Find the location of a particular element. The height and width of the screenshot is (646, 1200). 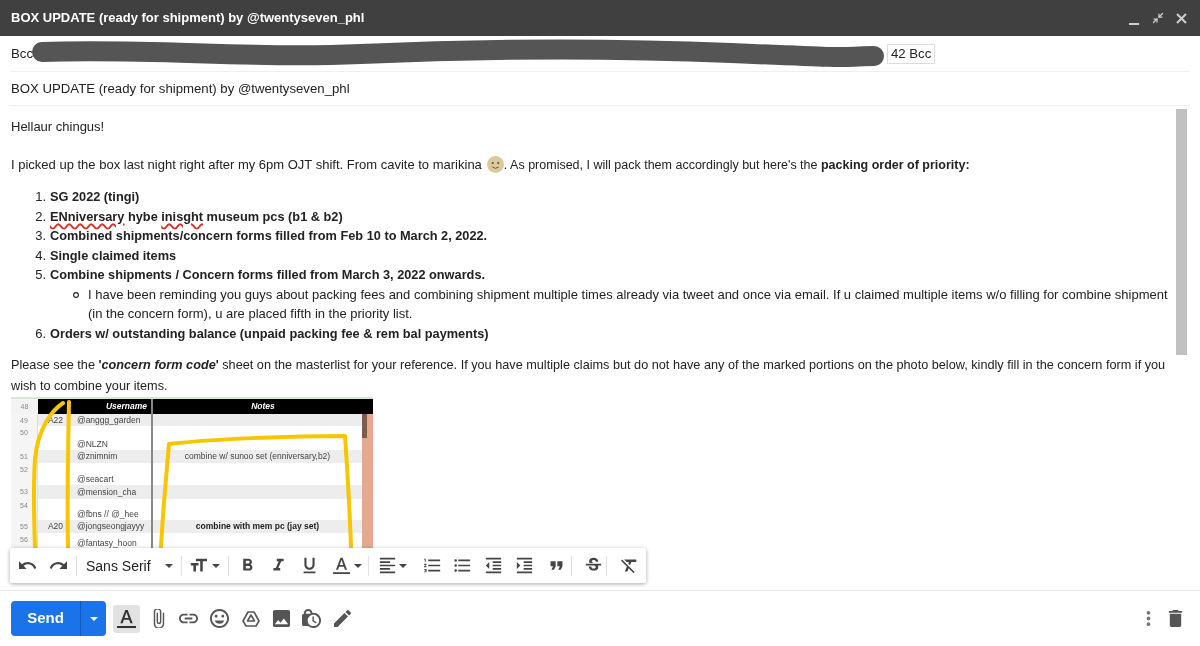

column-header: Notes is located at coordinates (263, 407).